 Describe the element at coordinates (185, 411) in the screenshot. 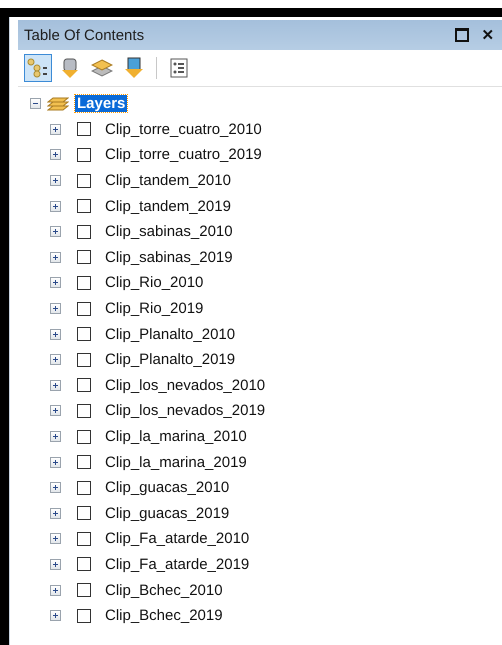

I see `layer-name: Clip_los_nevados_2019` at that location.